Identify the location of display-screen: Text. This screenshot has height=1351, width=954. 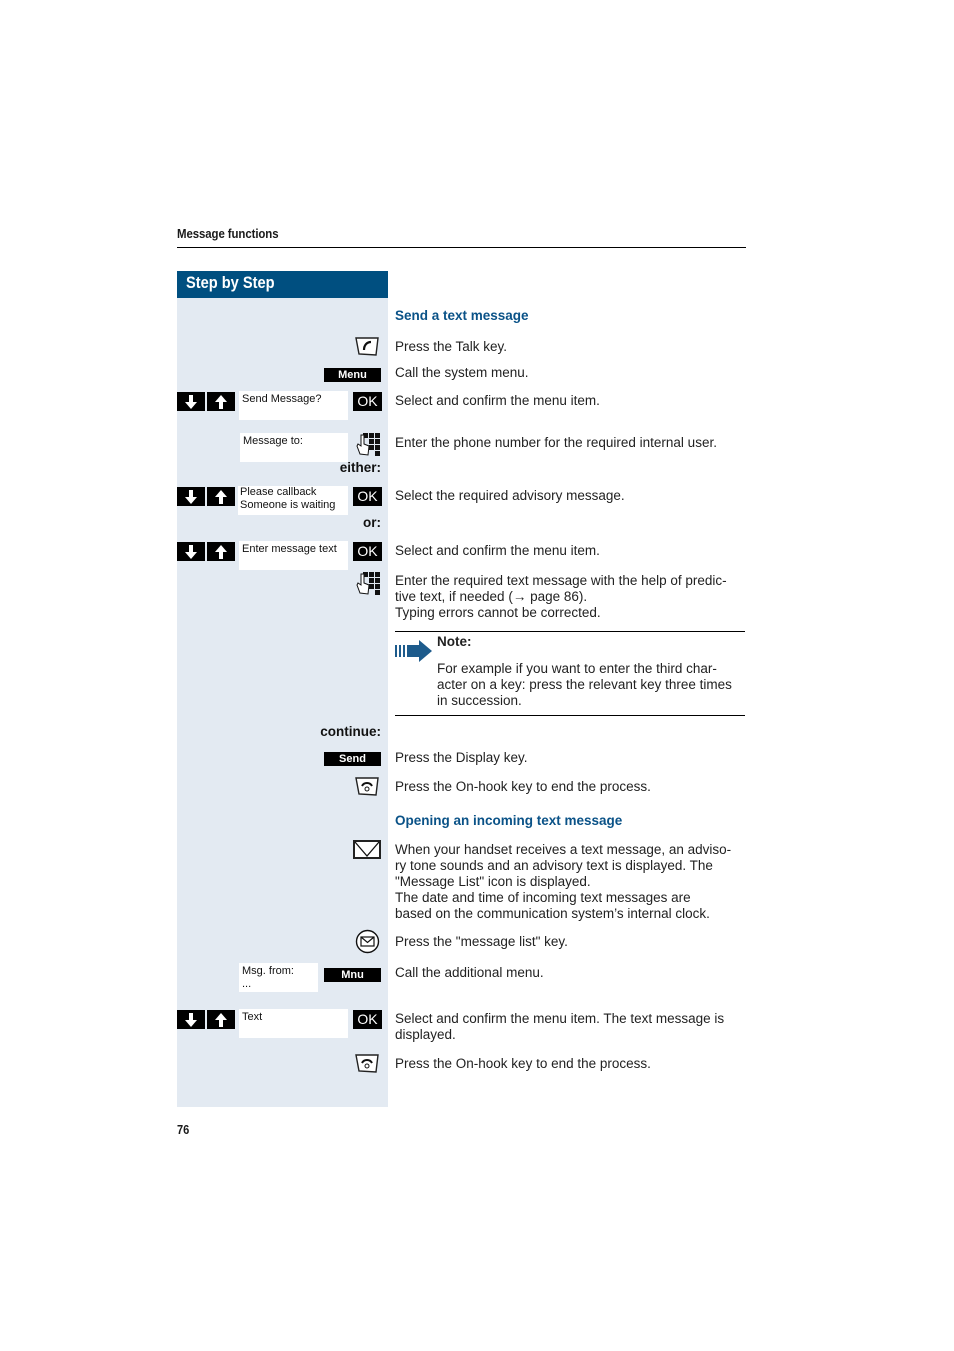
(293, 1023).